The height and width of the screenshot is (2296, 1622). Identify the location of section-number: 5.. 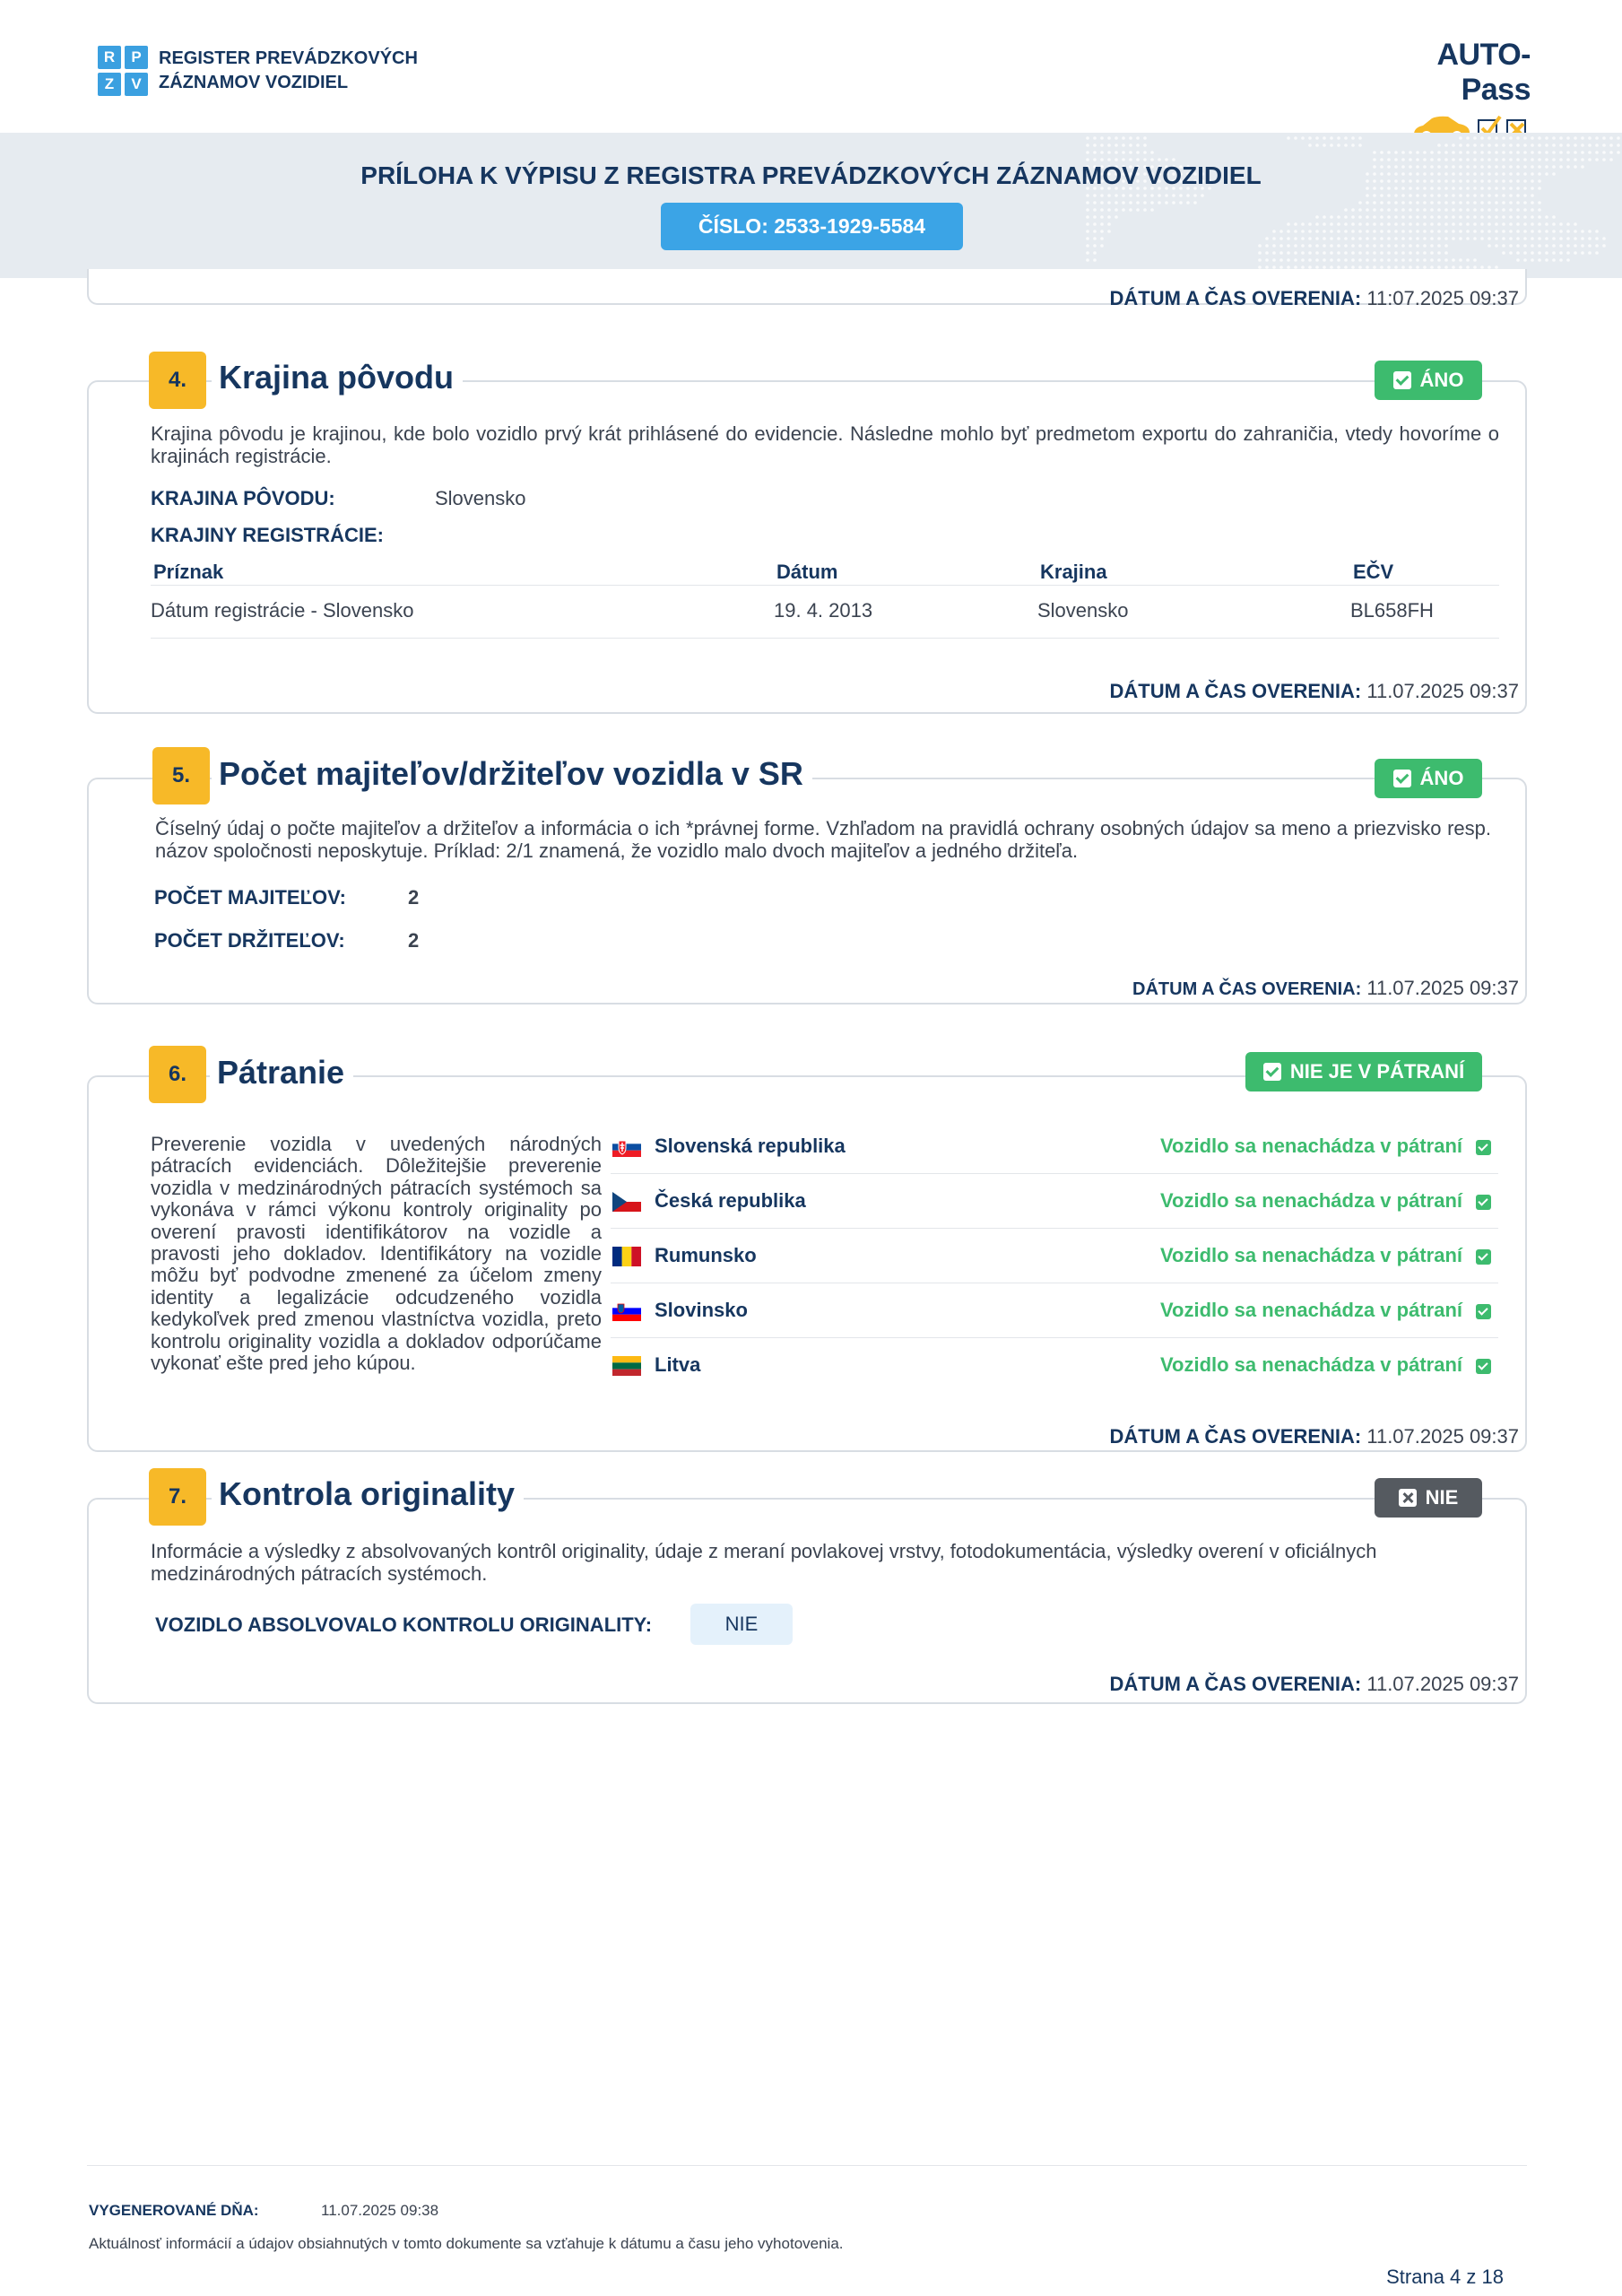
(181, 775).